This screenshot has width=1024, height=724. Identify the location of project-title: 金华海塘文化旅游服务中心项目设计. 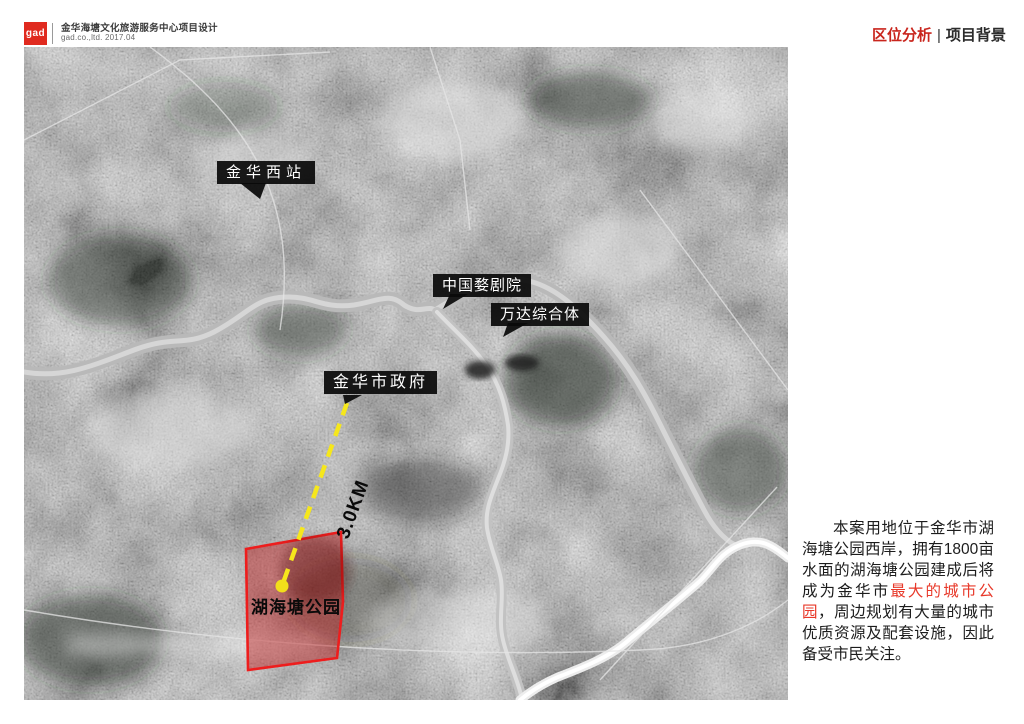
(139, 28).